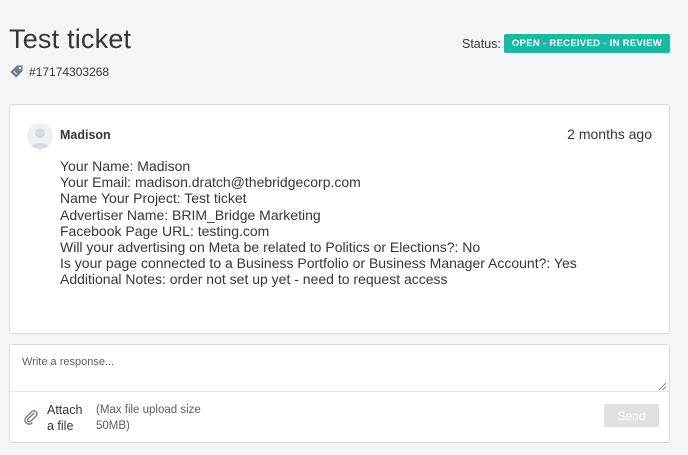 The width and height of the screenshot is (688, 455). What do you see at coordinates (31, 417) in the screenshot?
I see `paperclip-icon` at bounding box center [31, 417].